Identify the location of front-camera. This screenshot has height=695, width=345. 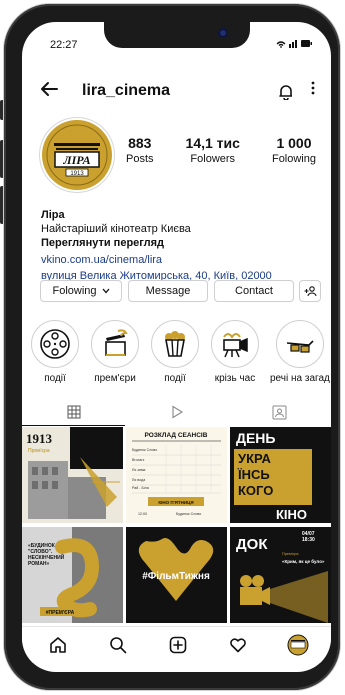
(223, 33).